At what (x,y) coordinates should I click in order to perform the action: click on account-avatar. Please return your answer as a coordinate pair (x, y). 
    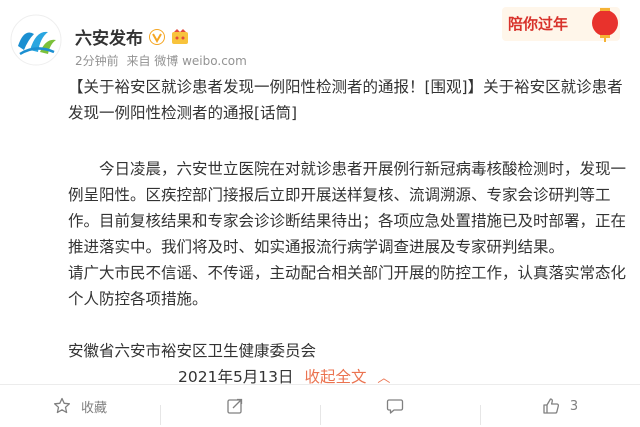
    Looking at the image, I should click on (36, 40).